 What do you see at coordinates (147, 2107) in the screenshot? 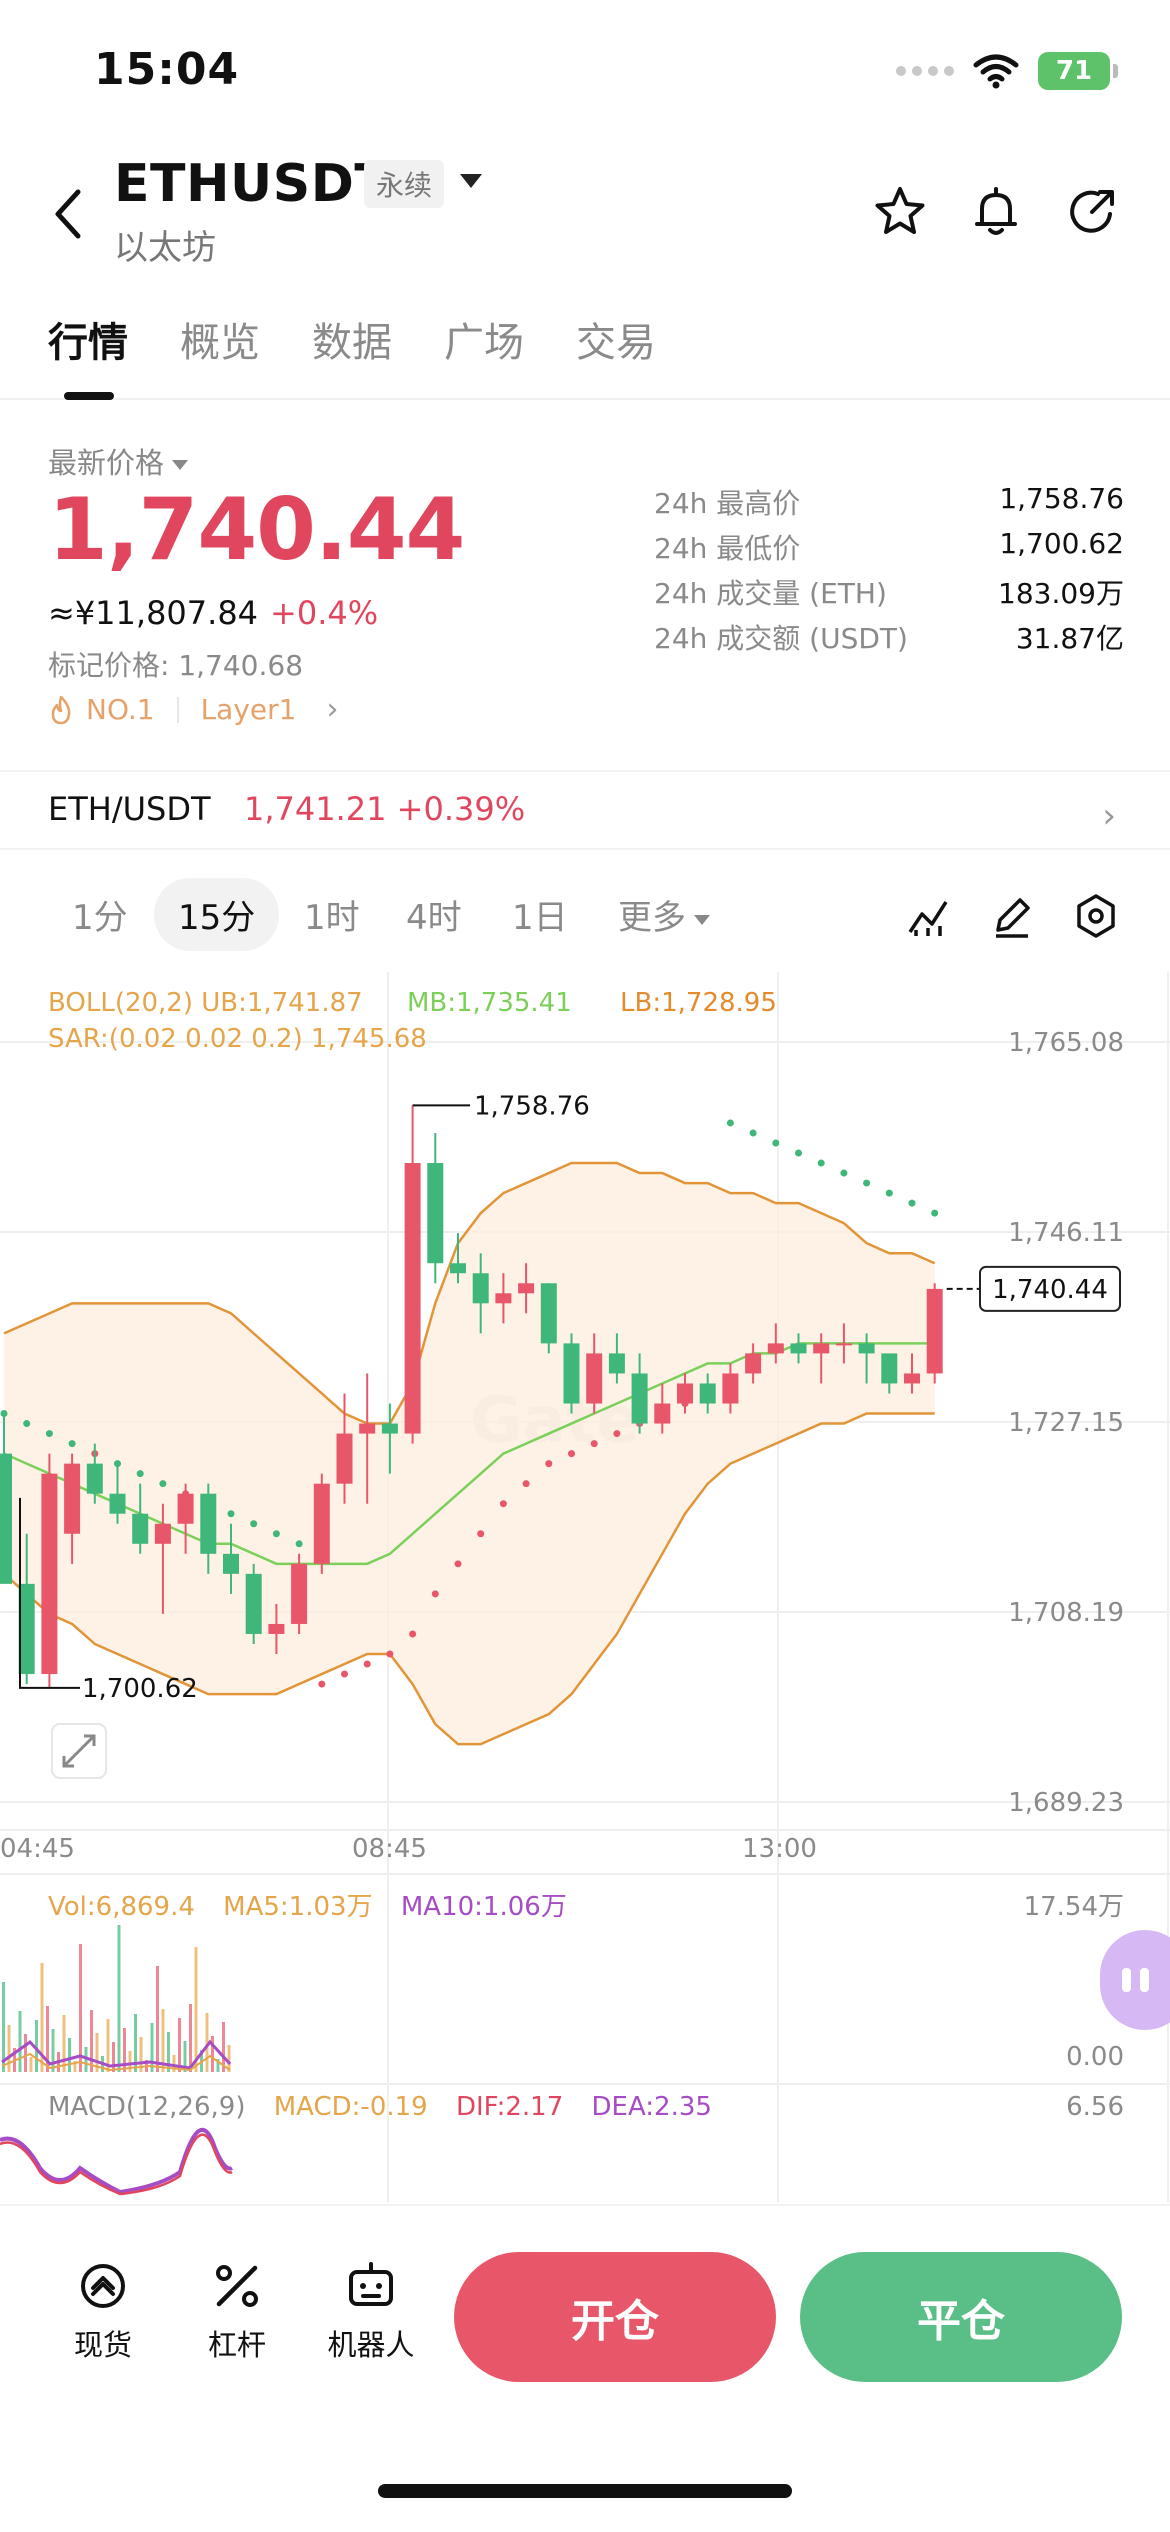
I see `macd-title: MACD(12,26,9)` at bounding box center [147, 2107].